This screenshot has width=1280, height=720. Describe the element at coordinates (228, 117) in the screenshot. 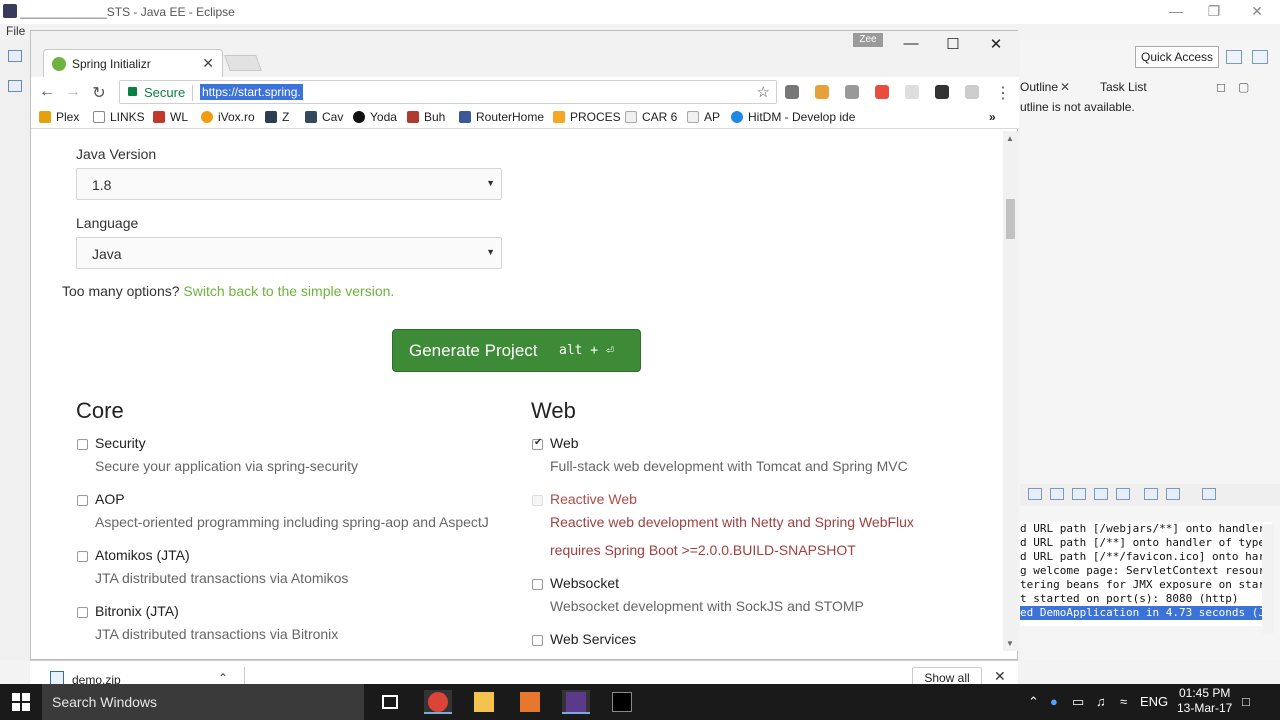

I see `bookmark-ivox: iVox.ro` at that location.